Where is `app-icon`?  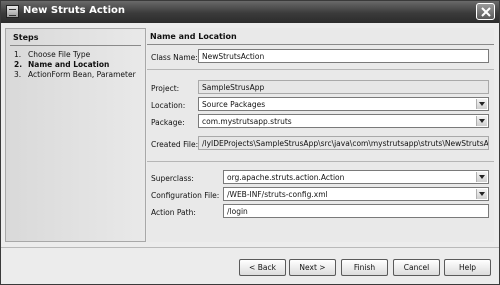 app-icon is located at coordinates (12, 11).